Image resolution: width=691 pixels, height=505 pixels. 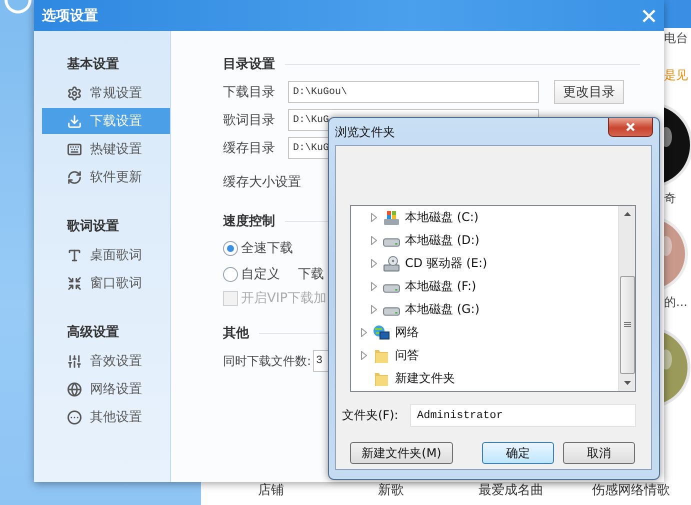 I want to click on sidebar-item: 网络设置, so click(x=106, y=389).